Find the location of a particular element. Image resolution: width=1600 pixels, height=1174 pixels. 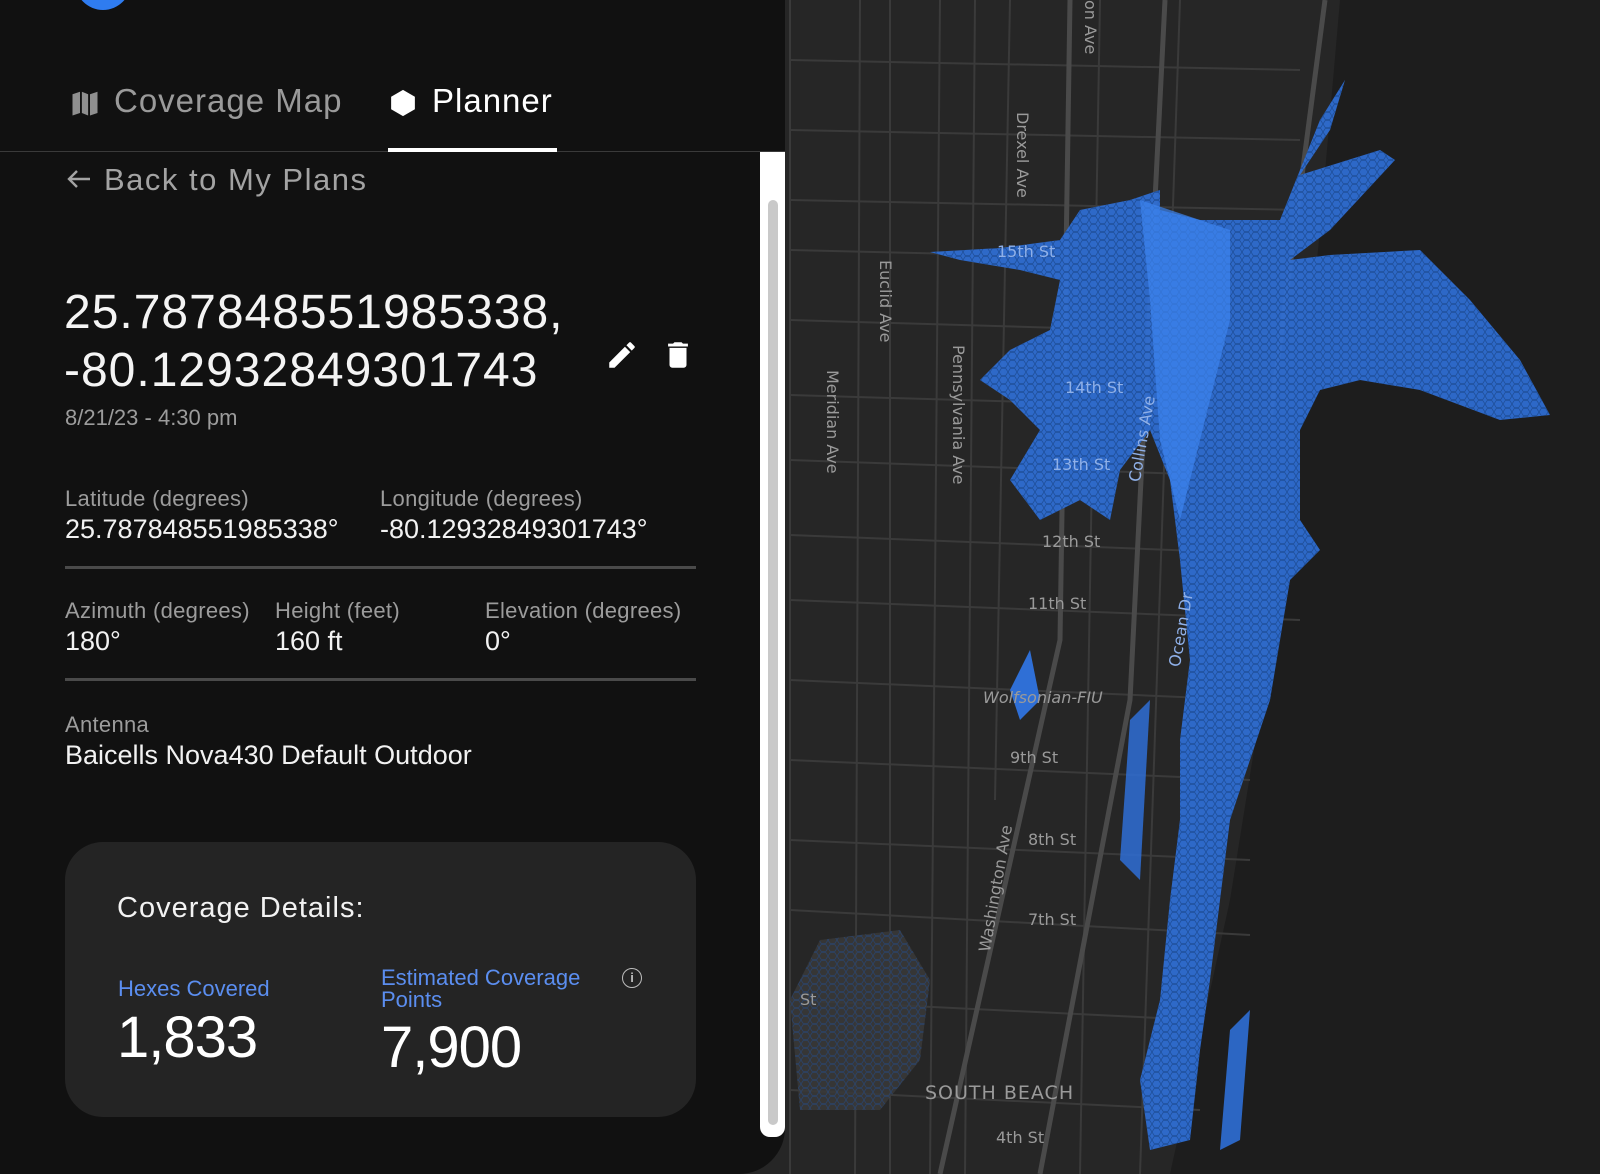

field-value: 180° is located at coordinates (93, 641).